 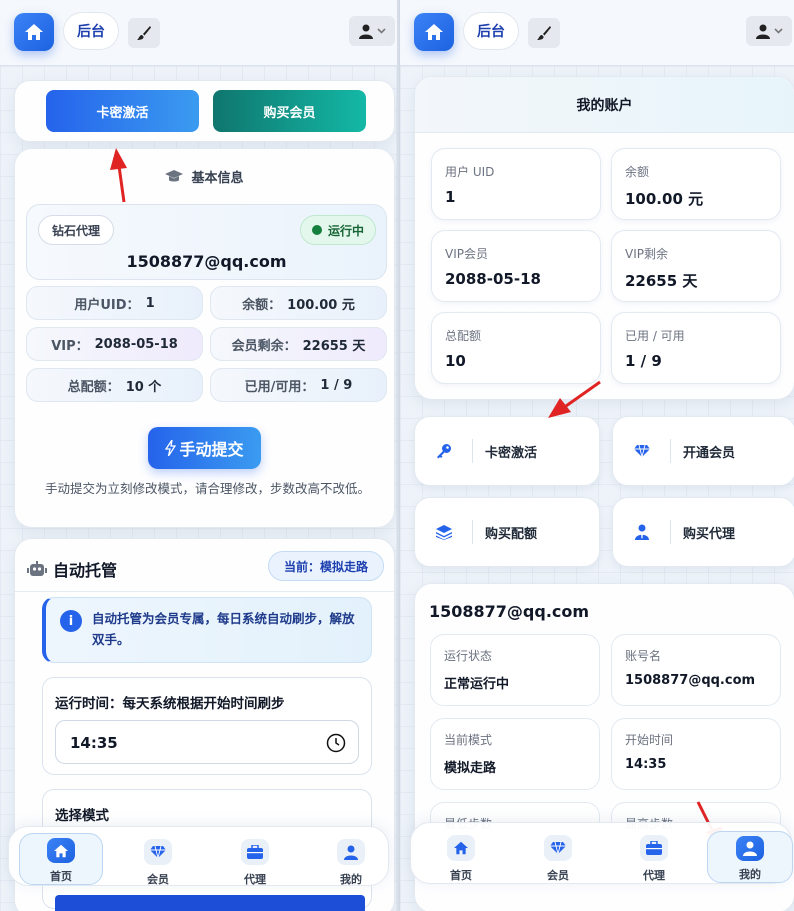 What do you see at coordinates (637, 172) in the screenshot?
I see `balance-key: 余额` at bounding box center [637, 172].